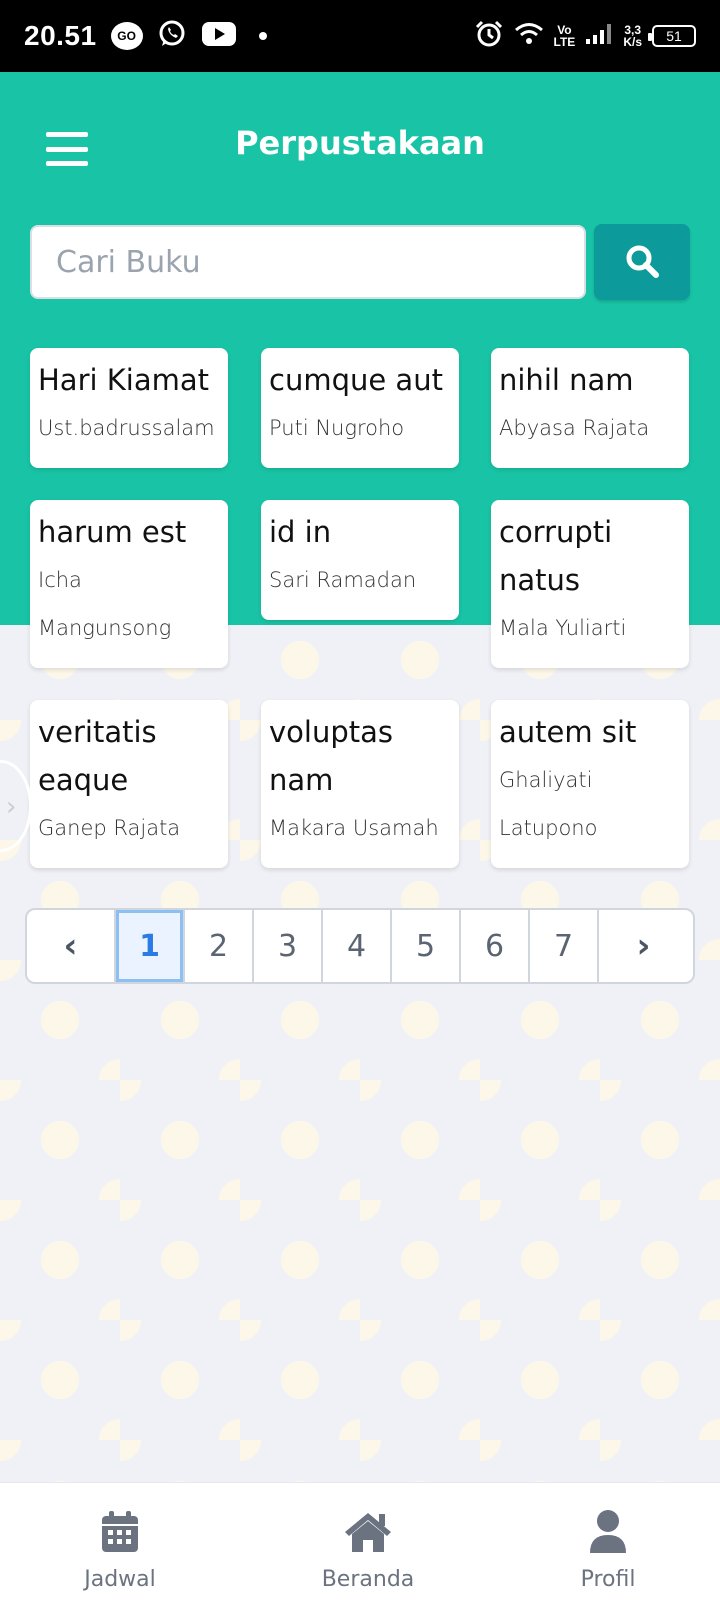 This screenshot has width=720, height=1612. What do you see at coordinates (489, 36) in the screenshot?
I see `alarm-icon` at bounding box center [489, 36].